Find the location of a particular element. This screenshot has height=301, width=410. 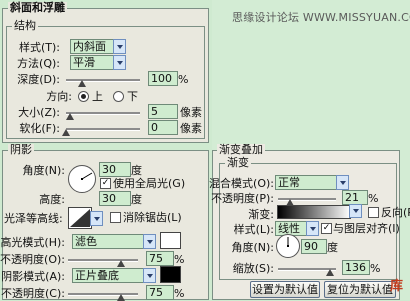

corner-logo: 库 is located at coordinates (397, 286).